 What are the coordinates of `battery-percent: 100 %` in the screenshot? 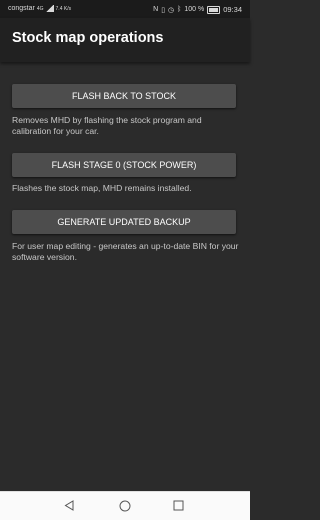 It's located at (194, 9).